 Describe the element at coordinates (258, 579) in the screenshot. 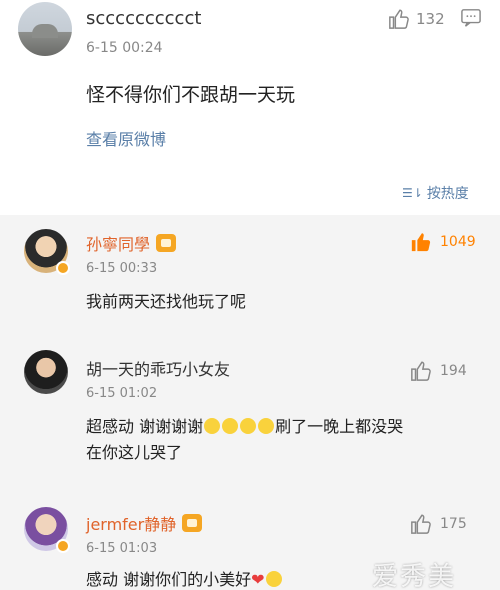

I see `heart-icon: ❤` at that location.